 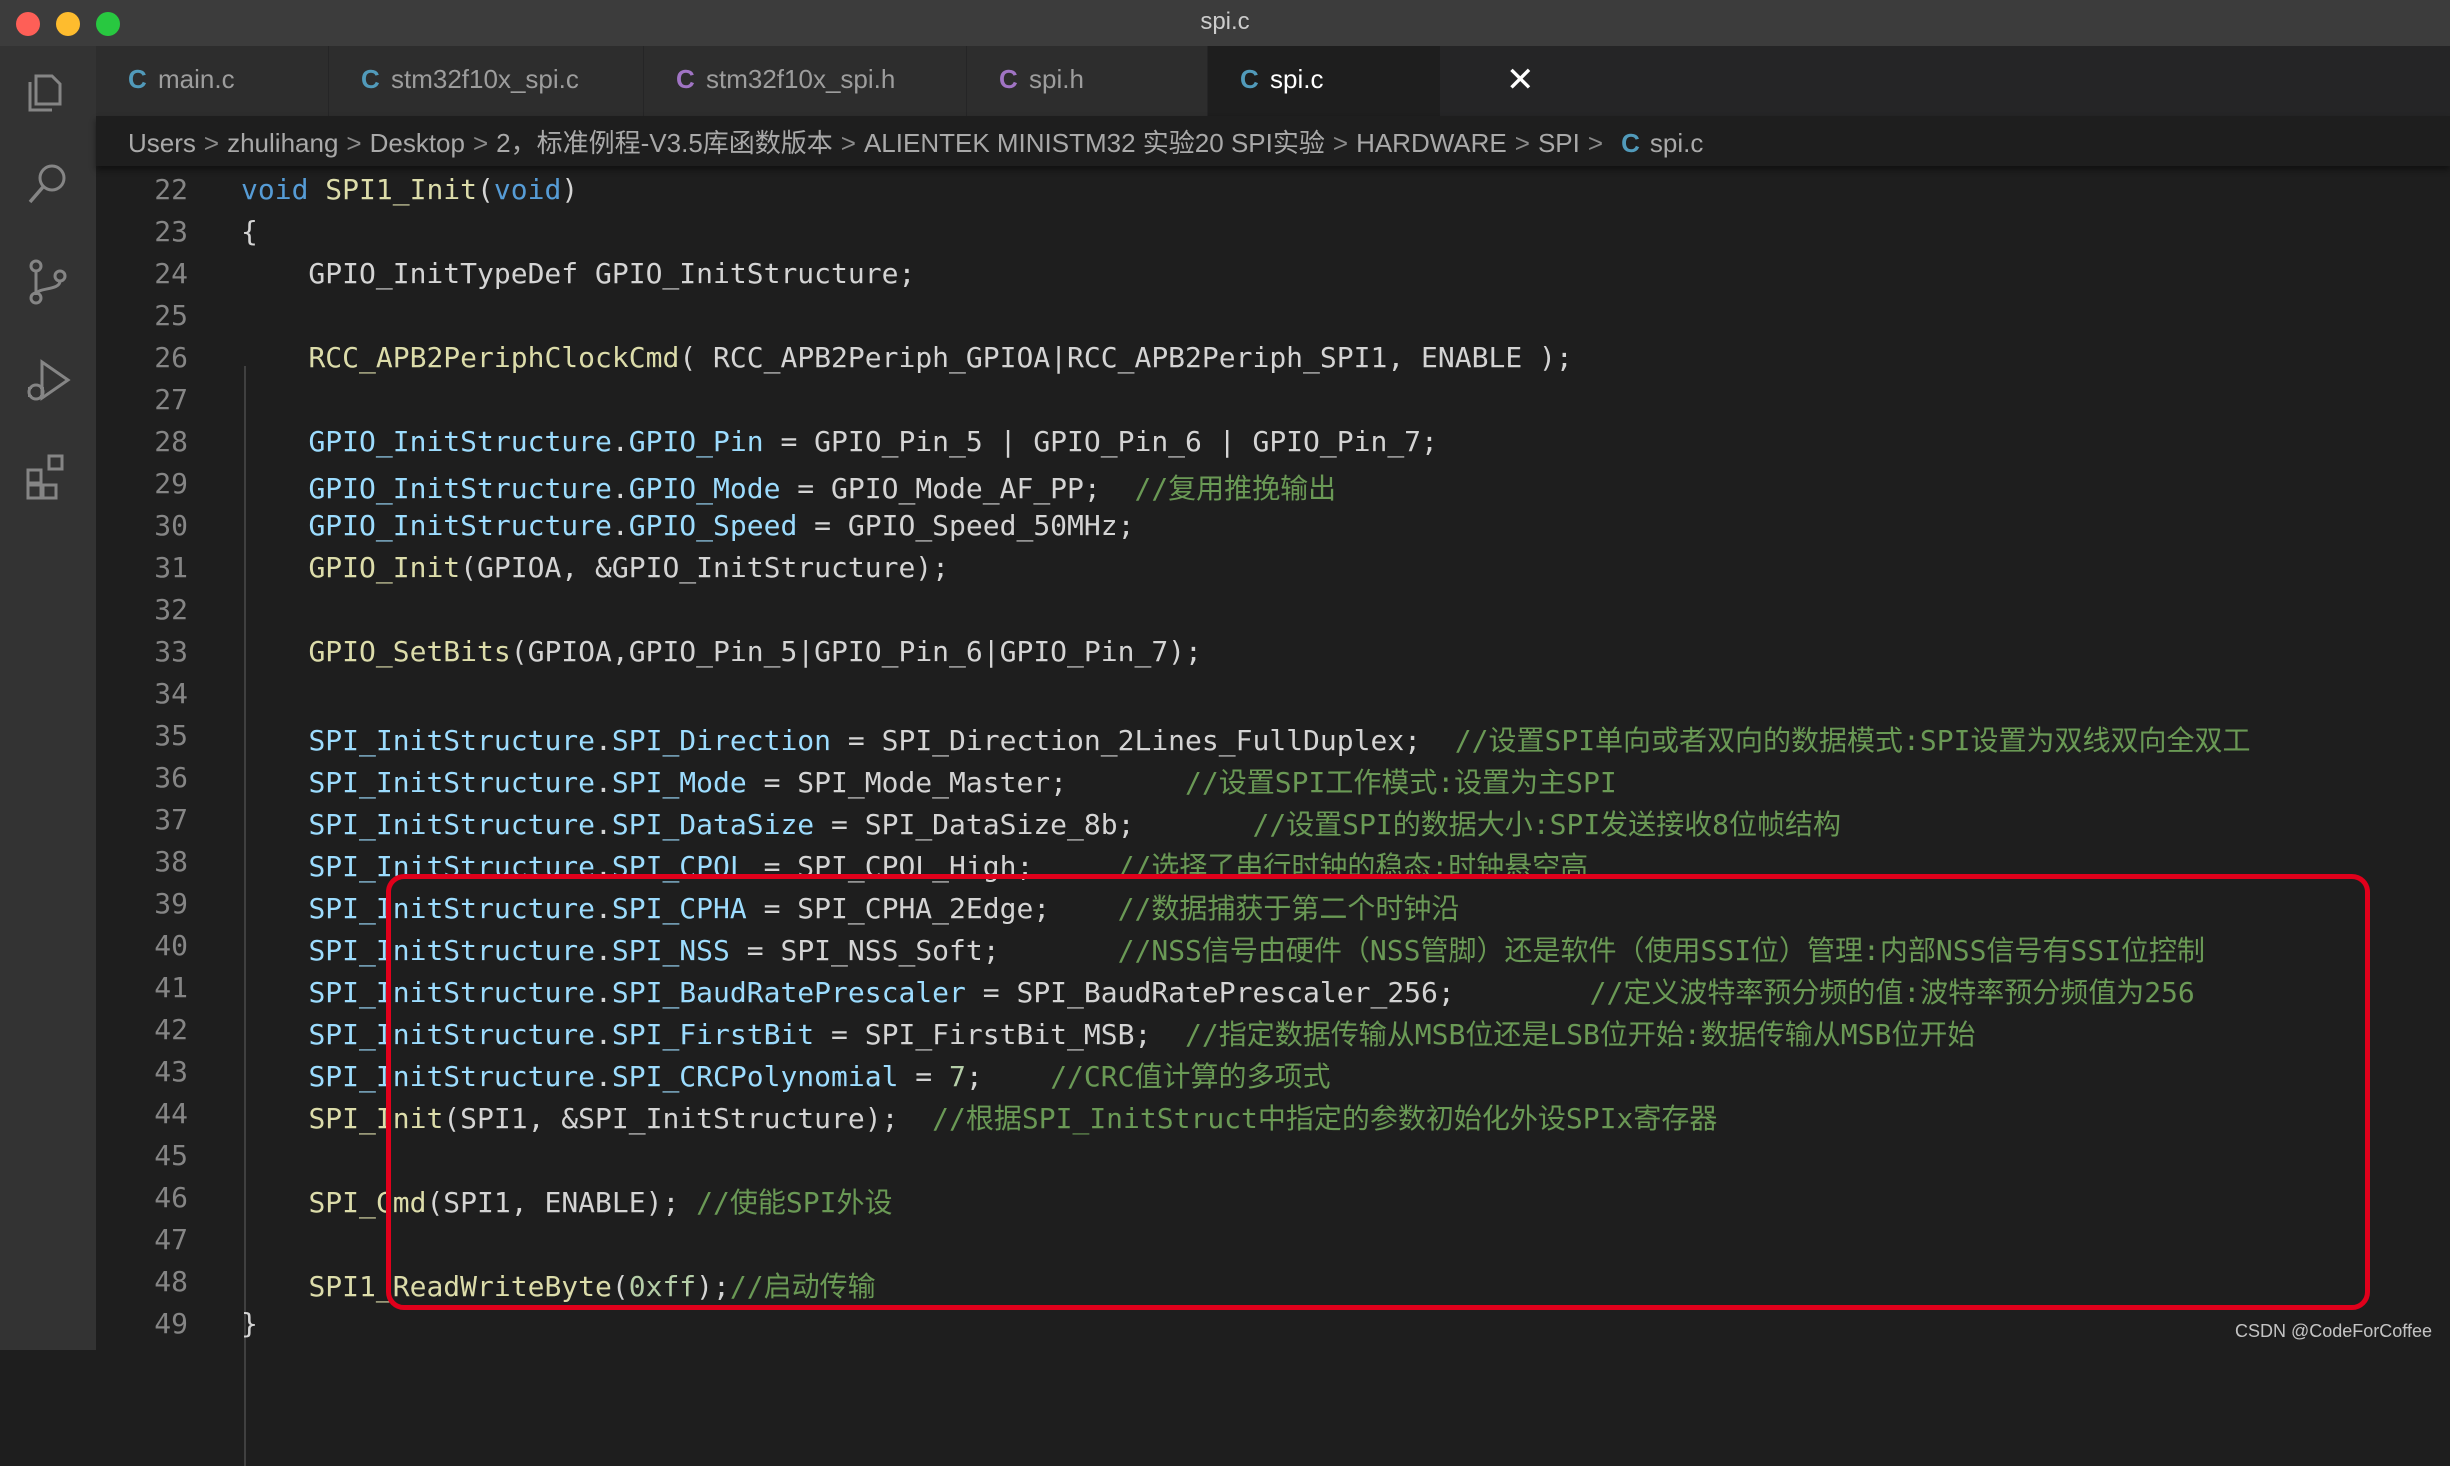 What do you see at coordinates (171, 1323) in the screenshot?
I see `line-number: 49` at bounding box center [171, 1323].